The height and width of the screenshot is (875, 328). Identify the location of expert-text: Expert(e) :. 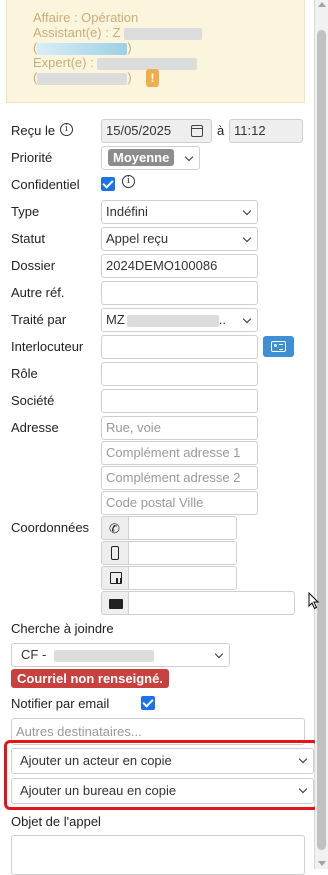
(63, 62).